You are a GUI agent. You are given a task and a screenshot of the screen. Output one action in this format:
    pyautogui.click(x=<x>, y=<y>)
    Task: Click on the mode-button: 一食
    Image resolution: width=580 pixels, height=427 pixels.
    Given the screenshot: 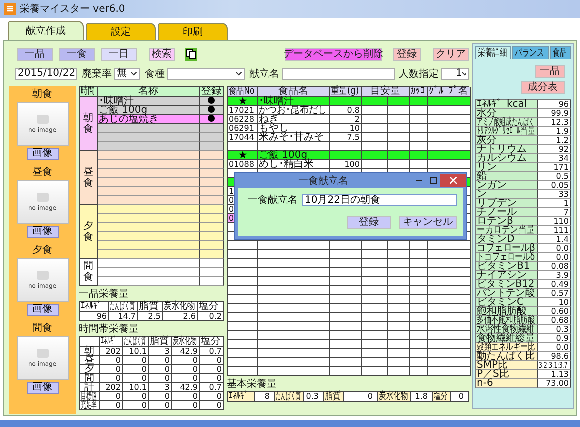 What is the action you would take?
    pyautogui.click(x=77, y=54)
    